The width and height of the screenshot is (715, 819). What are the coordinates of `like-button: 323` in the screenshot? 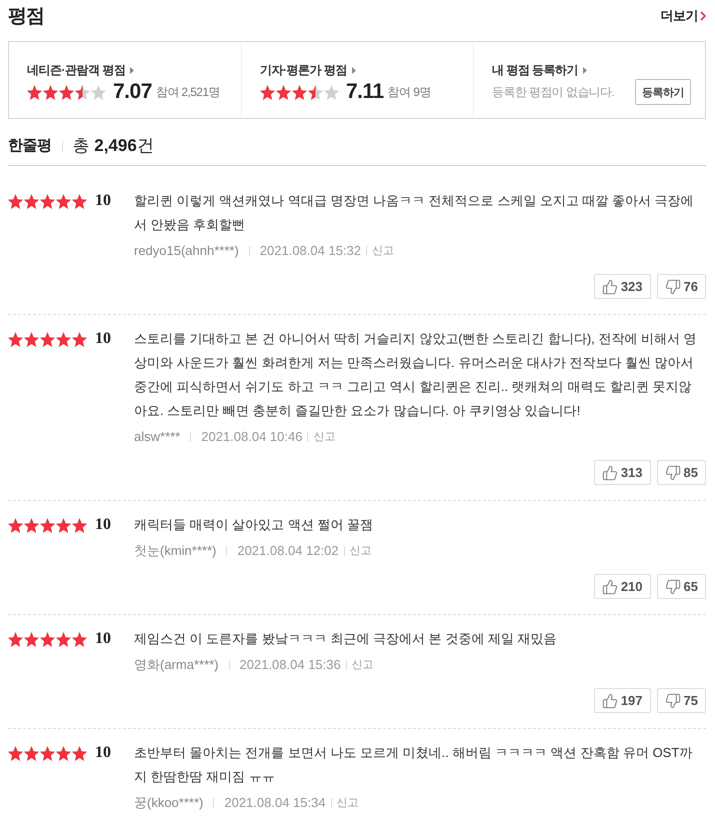 It's located at (622, 286).